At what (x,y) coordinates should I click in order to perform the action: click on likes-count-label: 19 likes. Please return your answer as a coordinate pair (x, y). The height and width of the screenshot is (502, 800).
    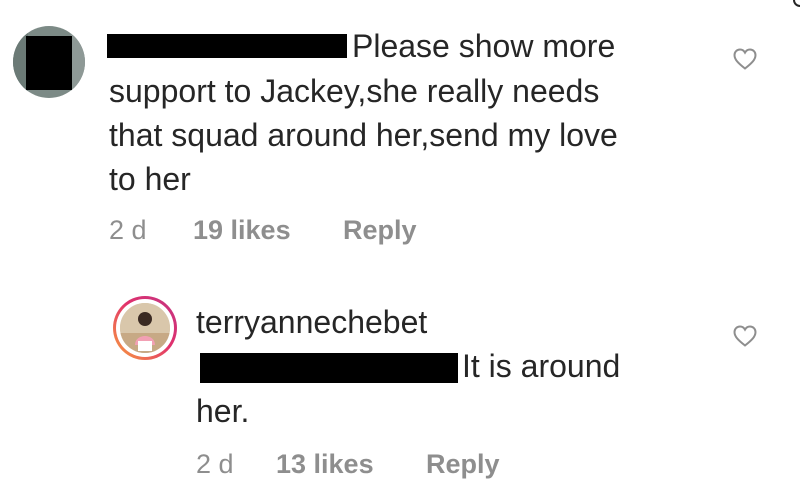
    Looking at the image, I should click on (242, 230).